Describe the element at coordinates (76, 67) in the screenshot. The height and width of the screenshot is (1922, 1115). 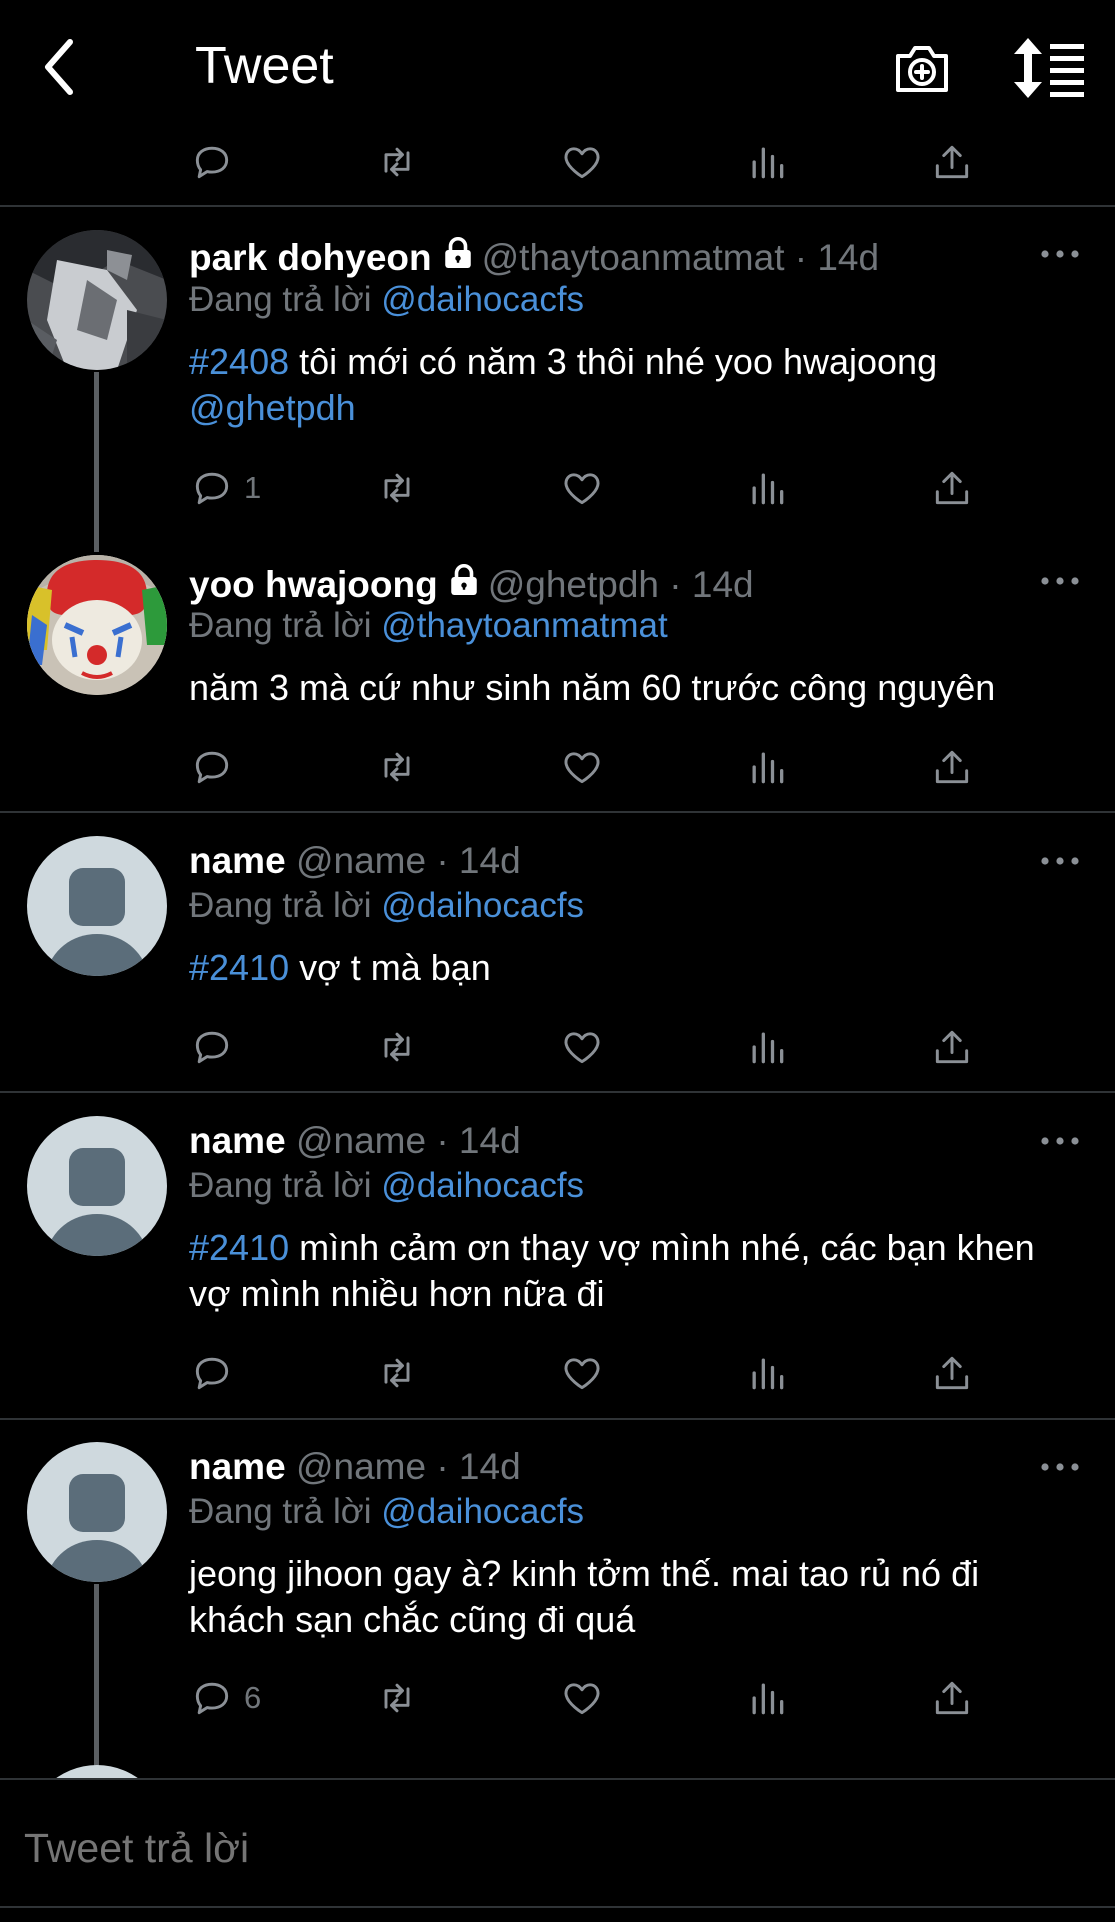
I see `back-arrow-icon` at that location.